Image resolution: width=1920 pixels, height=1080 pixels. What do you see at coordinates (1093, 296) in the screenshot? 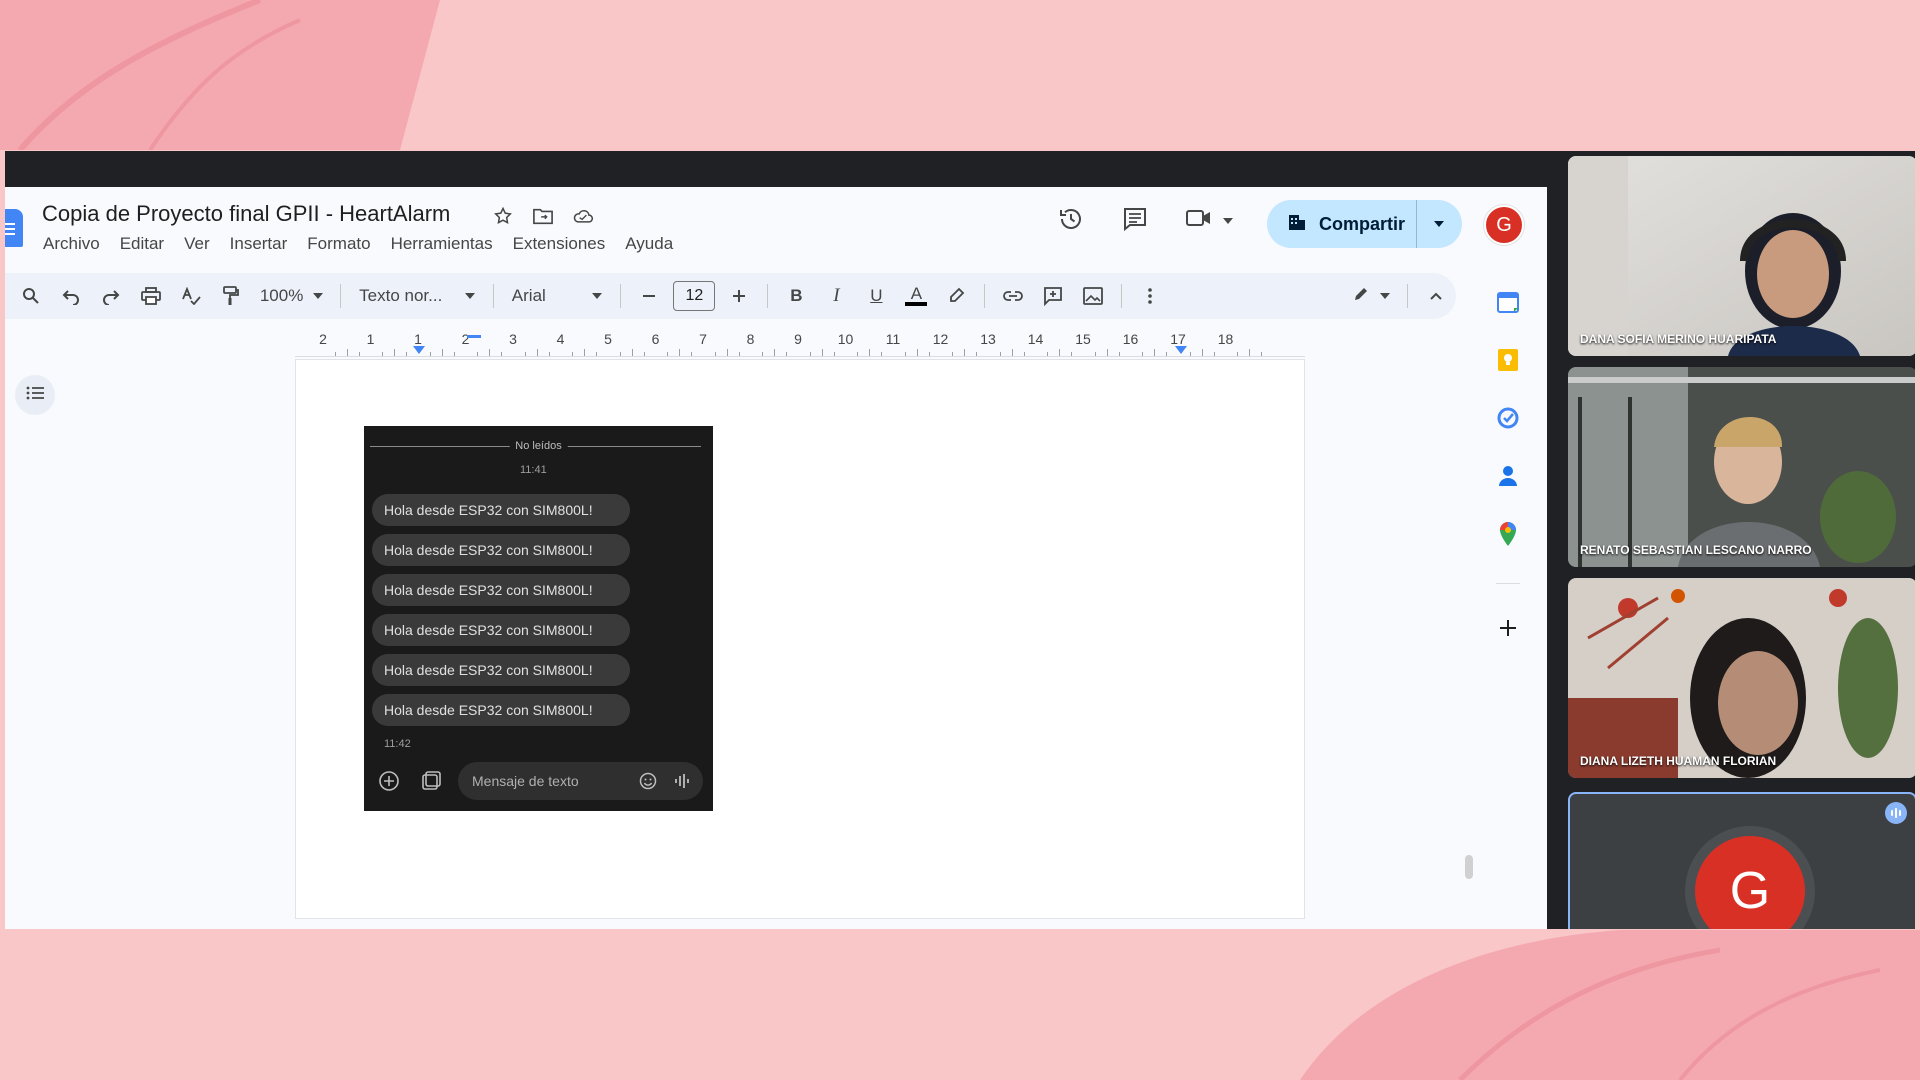
I see `insert-image-icon` at bounding box center [1093, 296].